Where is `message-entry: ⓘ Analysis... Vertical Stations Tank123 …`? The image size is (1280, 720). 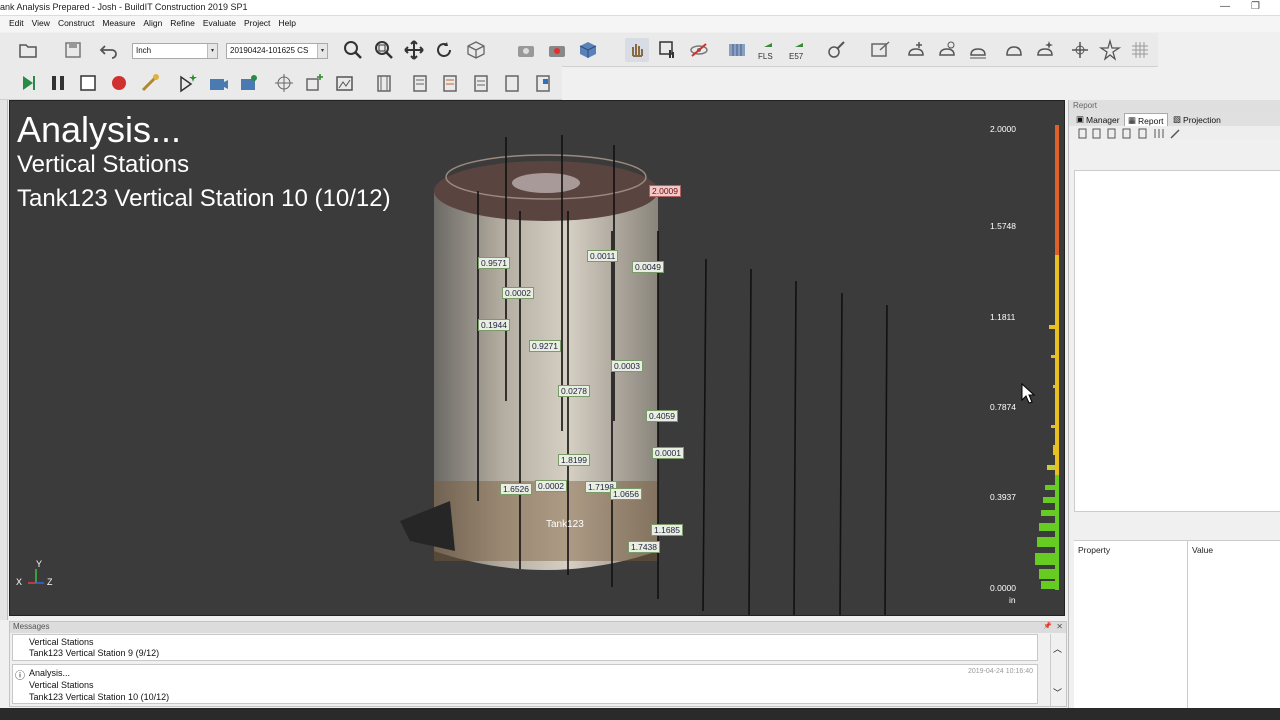 message-entry: ⓘ Analysis... Vertical Stations Tank123 … is located at coordinates (525, 684).